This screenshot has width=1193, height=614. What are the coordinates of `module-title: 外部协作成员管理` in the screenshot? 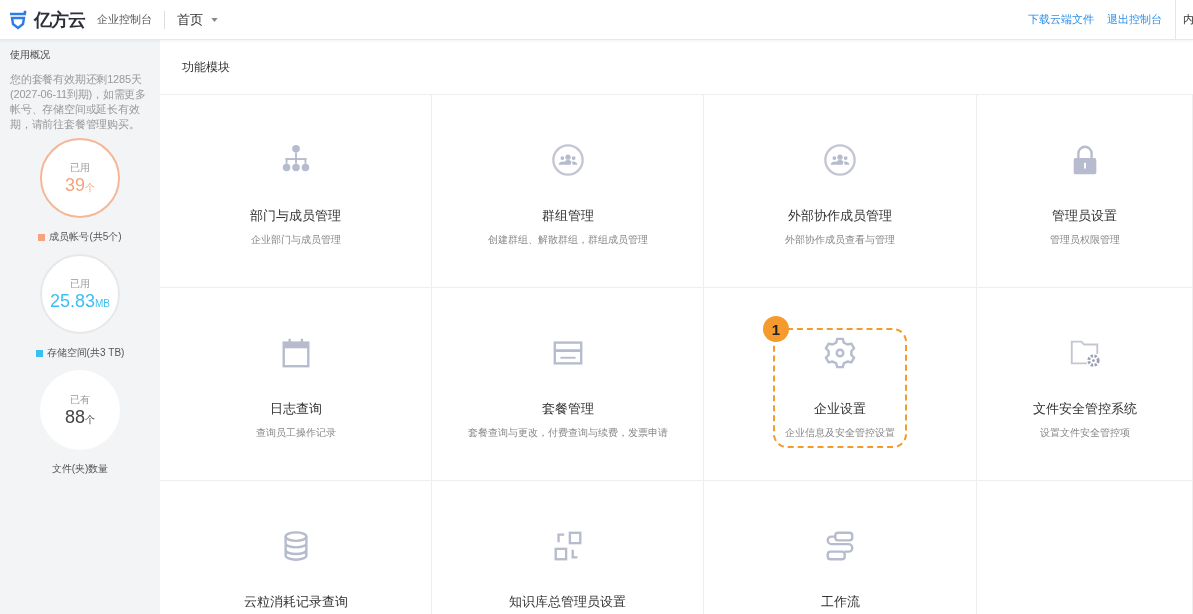 It's located at (840, 216).